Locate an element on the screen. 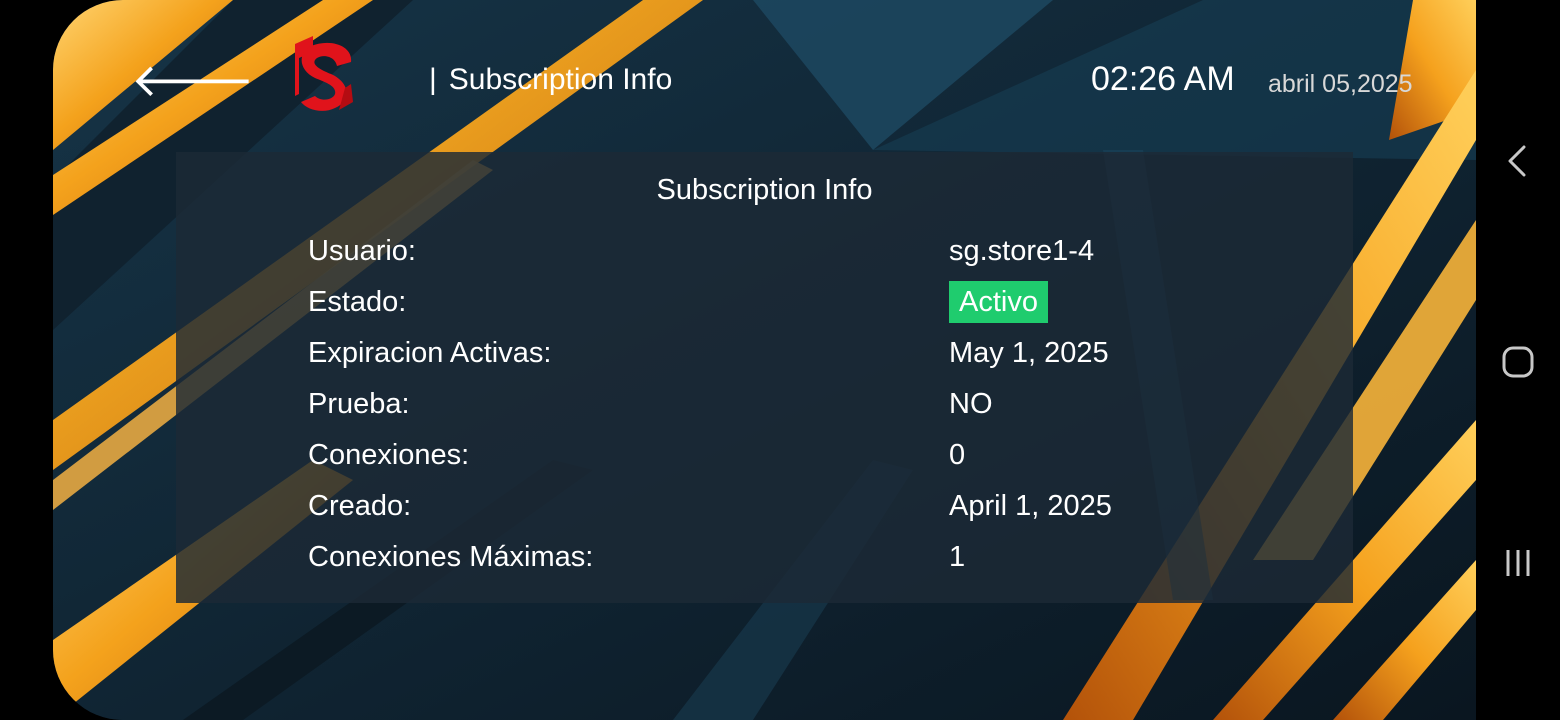 This screenshot has height=720, width=1560. info-row-creado: Creado: April 1, 2025 is located at coordinates (764, 506).